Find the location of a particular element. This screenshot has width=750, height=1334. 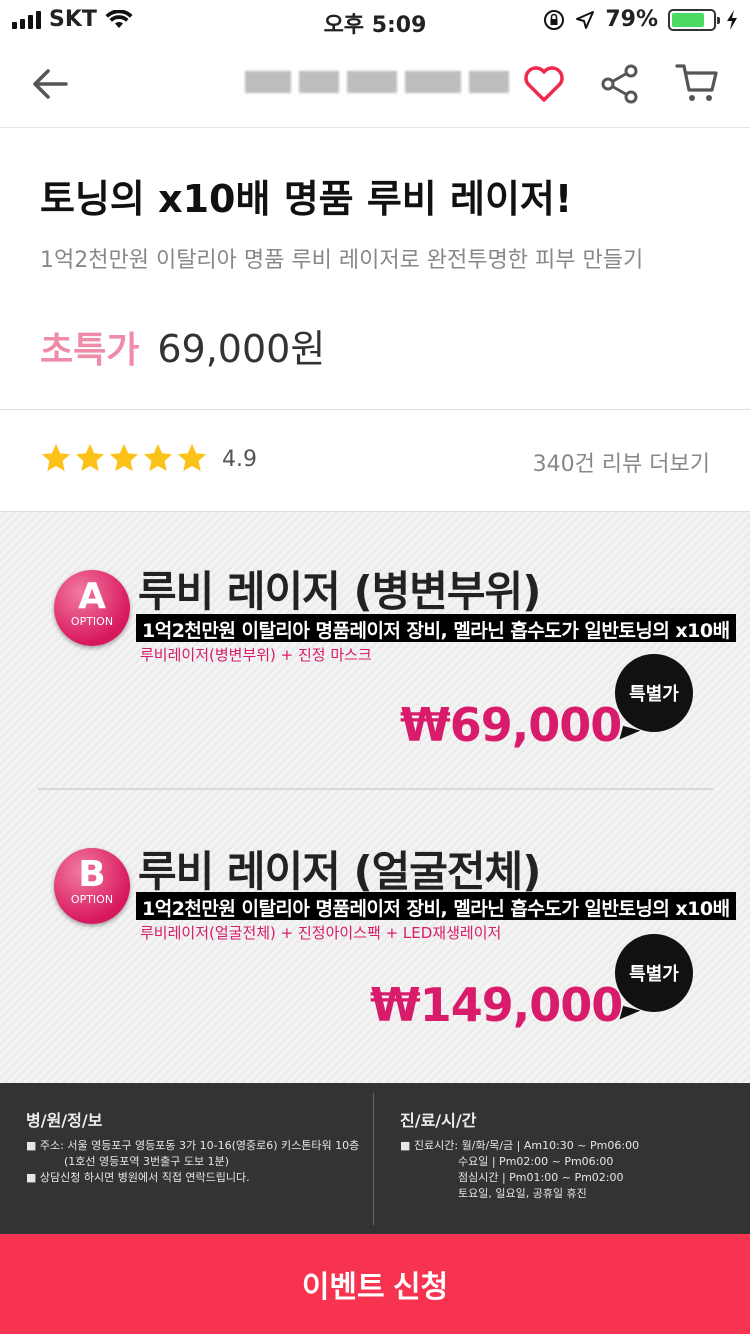

event-apply-button: 이벤트 신청 is located at coordinates (375, 1284).